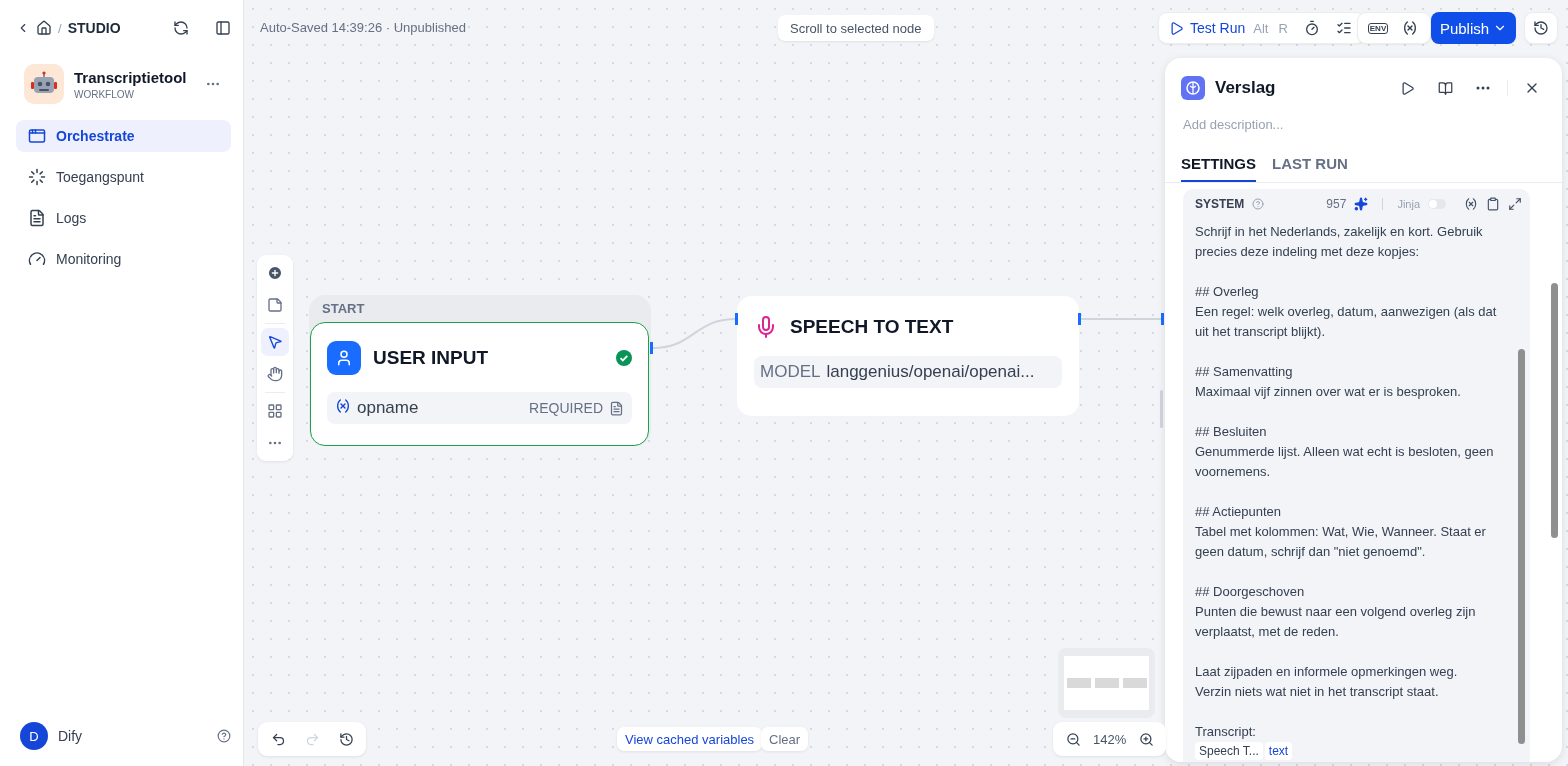 The width and height of the screenshot is (1568, 766). I want to click on node-title: SPEECH TO TEXT, so click(872, 327).